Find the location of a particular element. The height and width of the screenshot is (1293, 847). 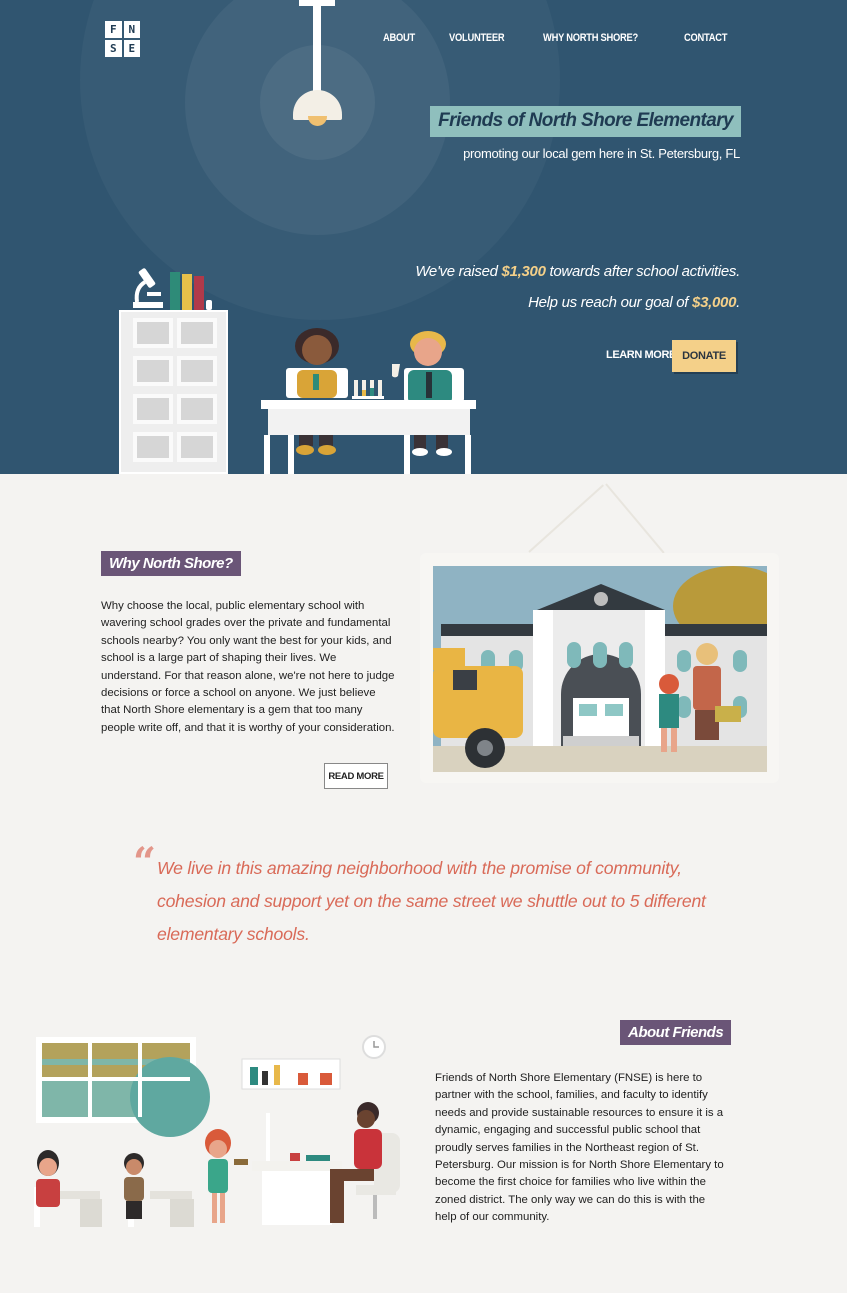

classroom-illustration is located at coordinates (217, 1131).